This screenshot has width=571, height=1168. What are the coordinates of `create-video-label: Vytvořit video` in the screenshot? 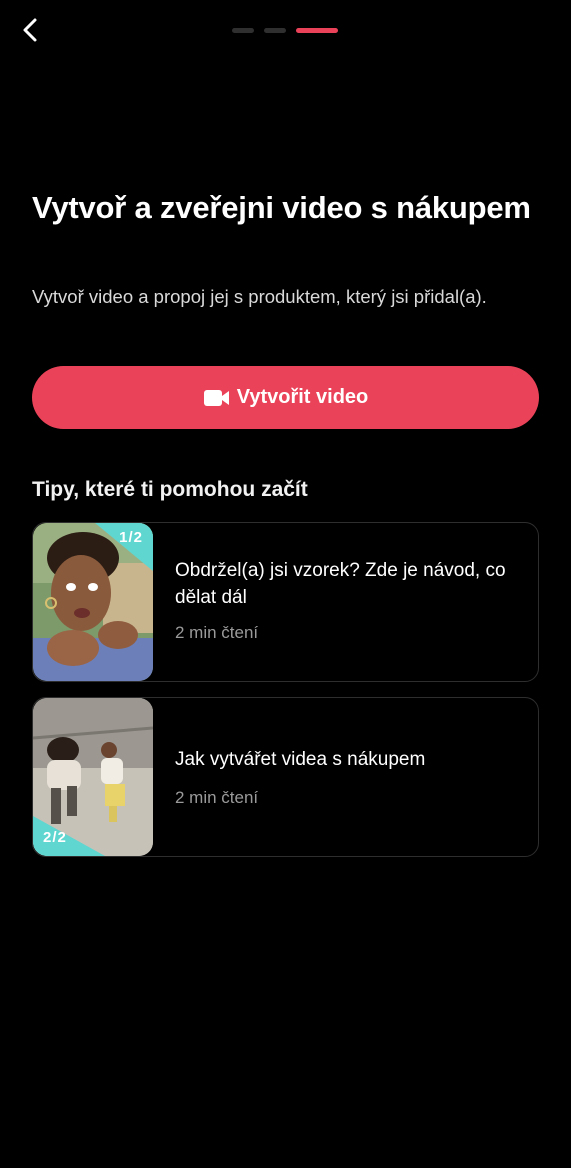 It's located at (302, 397).